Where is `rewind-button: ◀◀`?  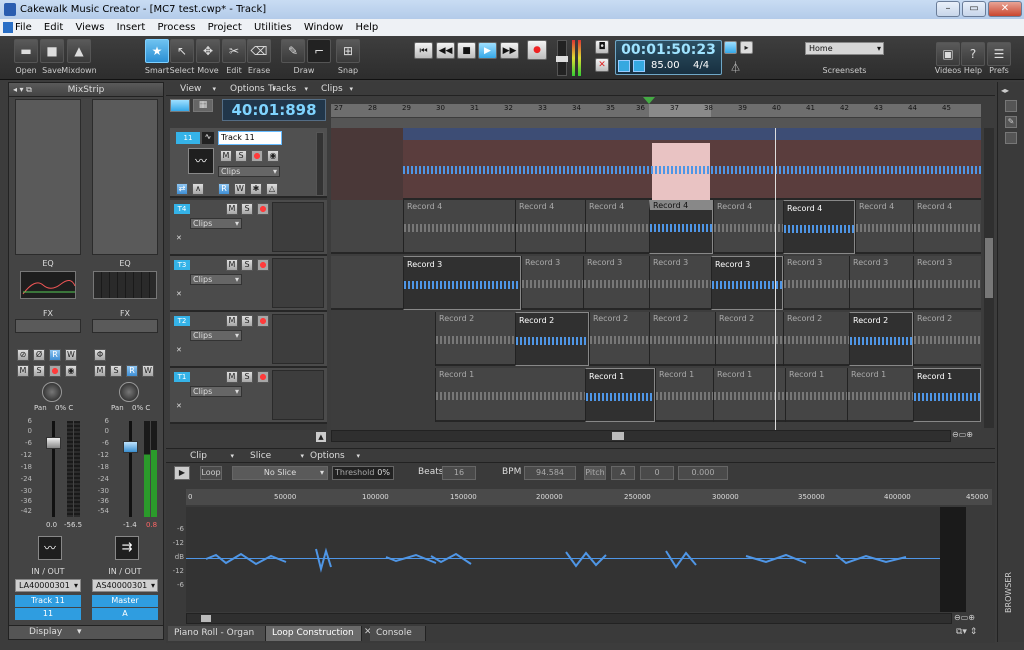 rewind-button: ◀◀ is located at coordinates (445, 50).